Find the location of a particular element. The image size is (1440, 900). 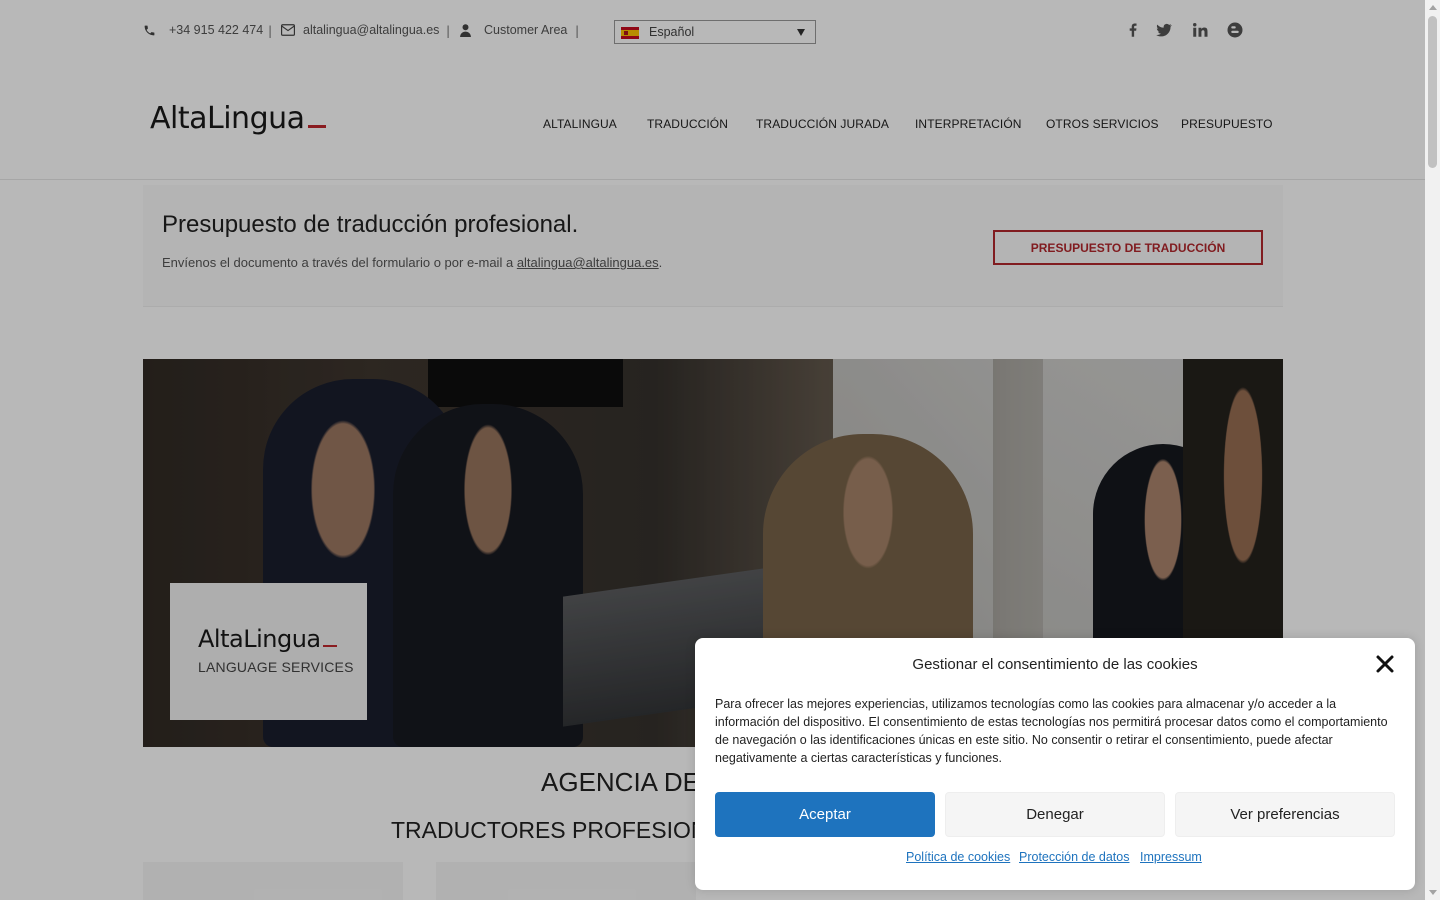

impressum-link: Impressum is located at coordinates (1171, 857).